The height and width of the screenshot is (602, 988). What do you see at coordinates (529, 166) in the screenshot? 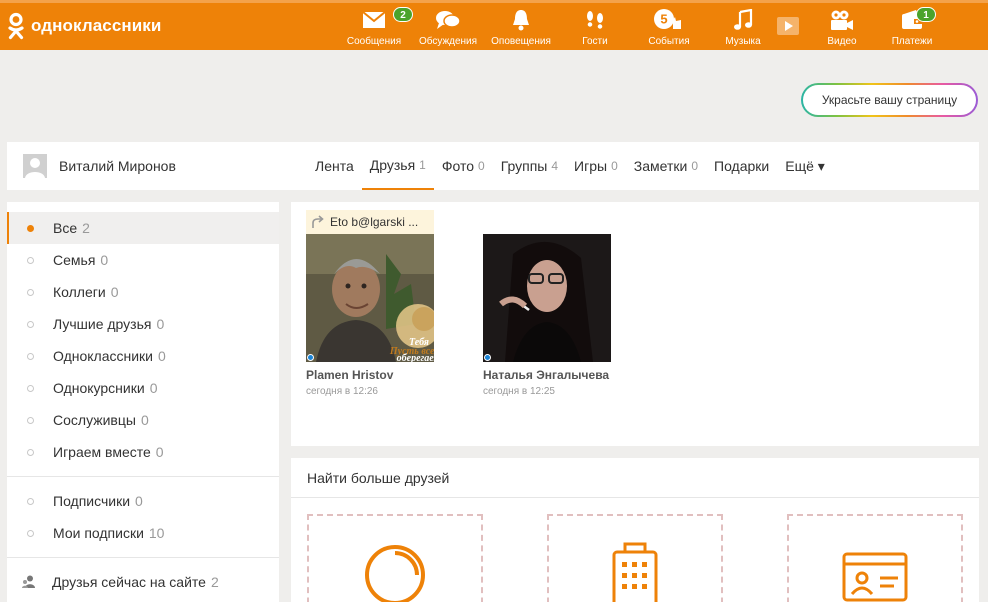
I see `tab-groups: Группы 4` at bounding box center [529, 166].